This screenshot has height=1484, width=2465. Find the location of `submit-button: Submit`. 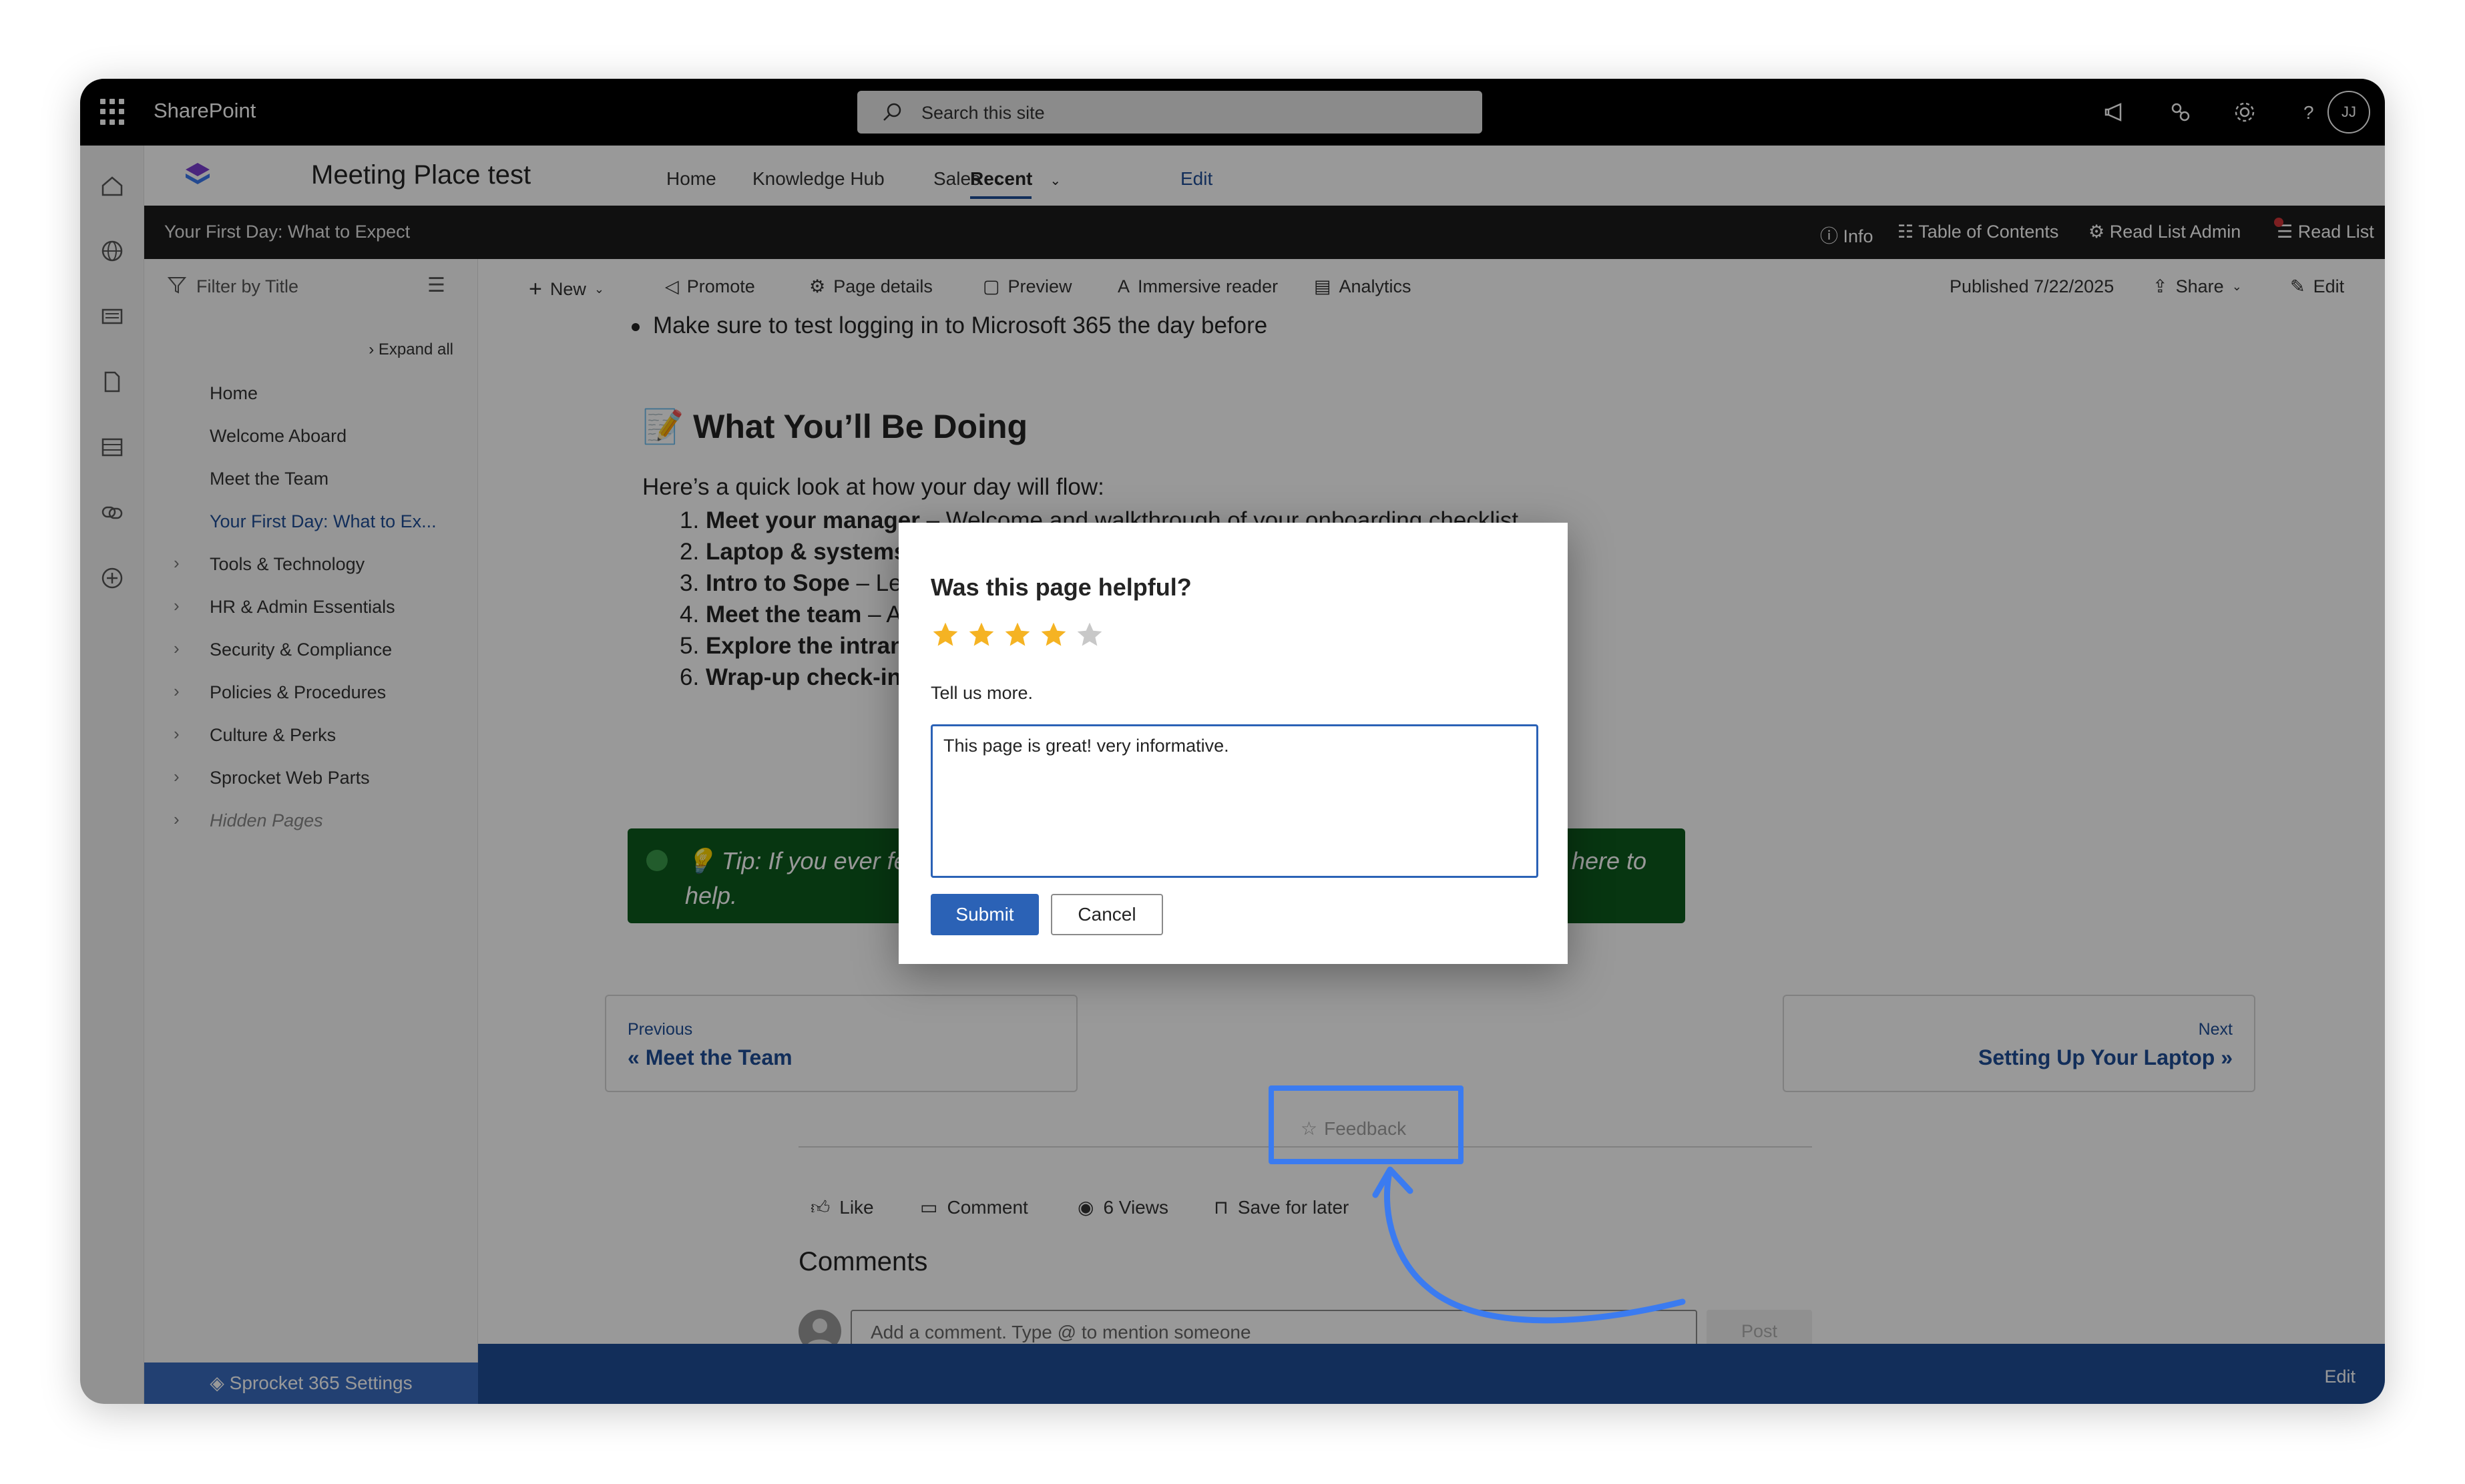

submit-button: Submit is located at coordinates (985, 914).